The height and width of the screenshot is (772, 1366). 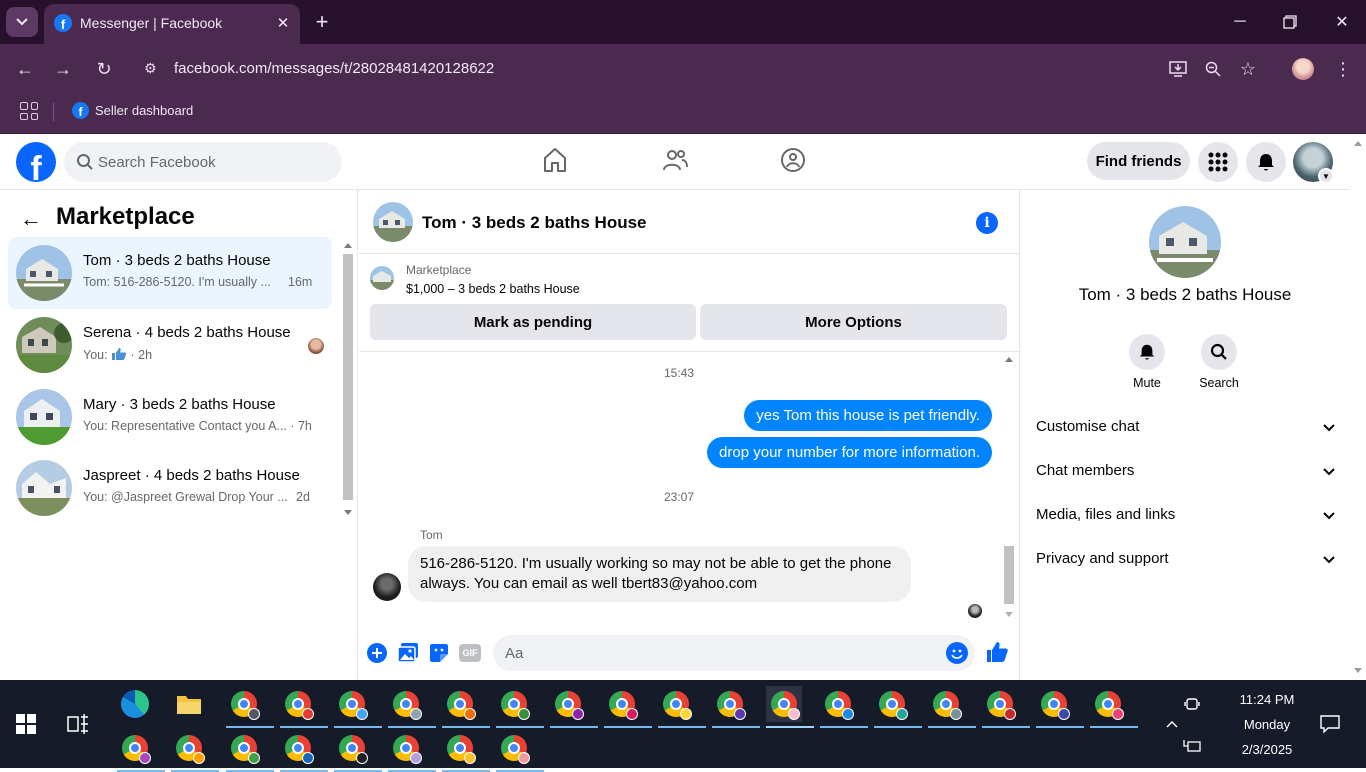 What do you see at coordinates (1147, 362) in the screenshot?
I see `mute-button: Mute` at bounding box center [1147, 362].